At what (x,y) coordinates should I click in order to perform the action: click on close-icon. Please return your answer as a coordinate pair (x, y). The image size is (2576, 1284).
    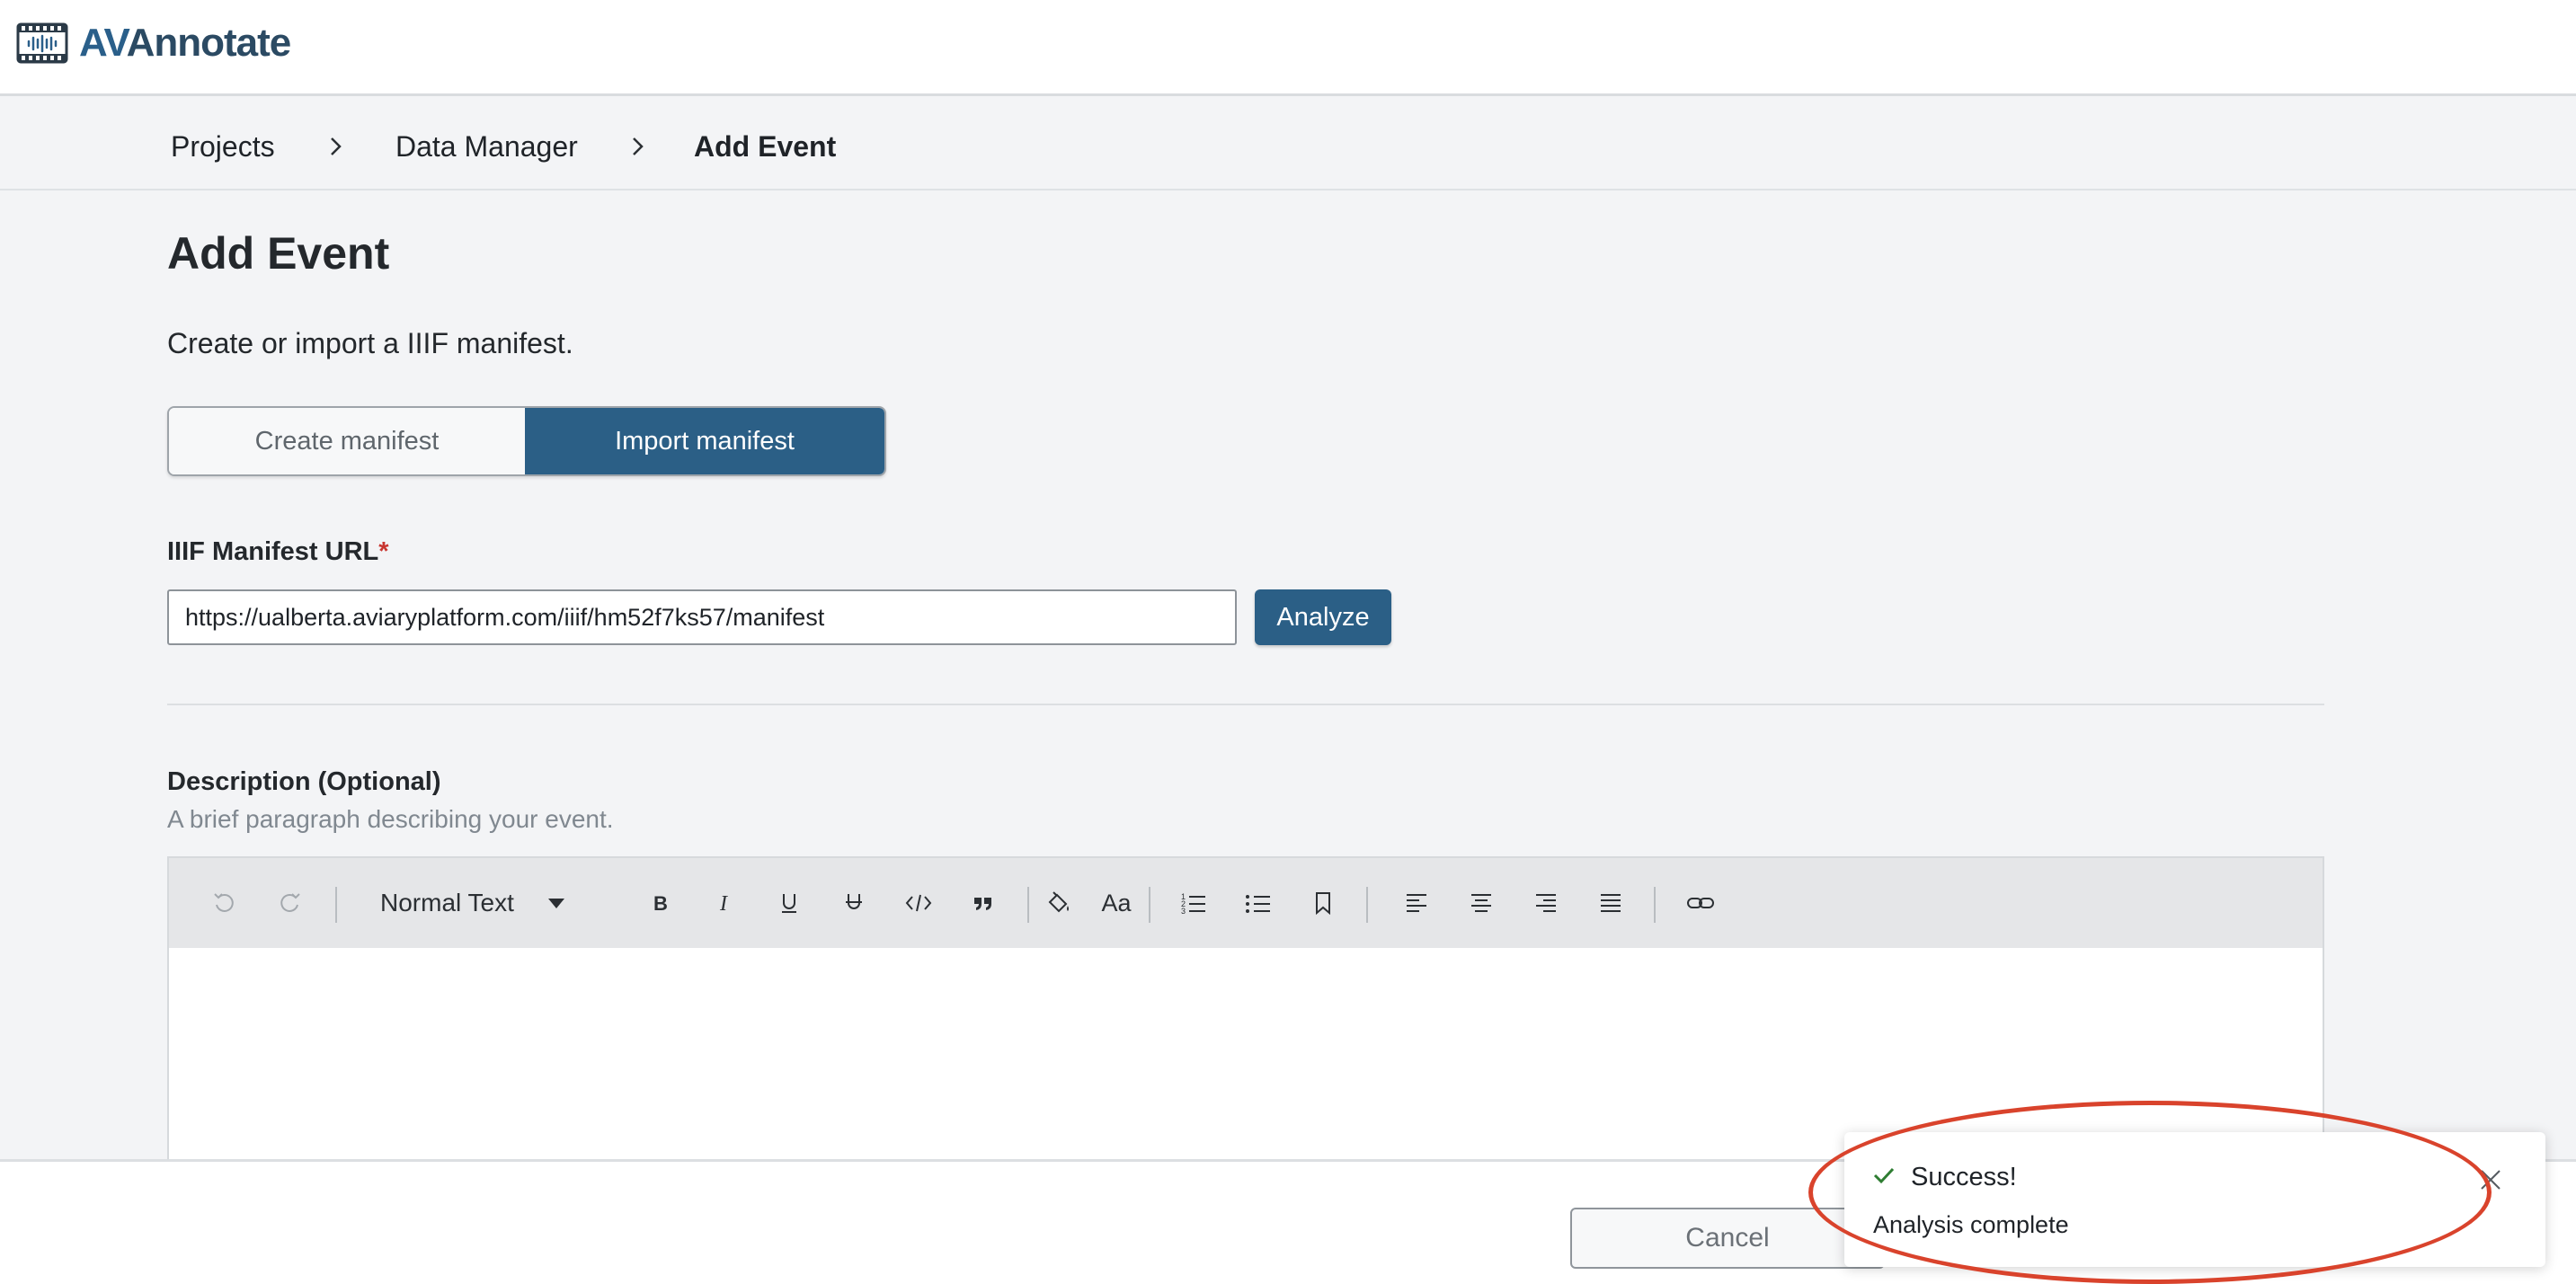
    Looking at the image, I should click on (2490, 1179).